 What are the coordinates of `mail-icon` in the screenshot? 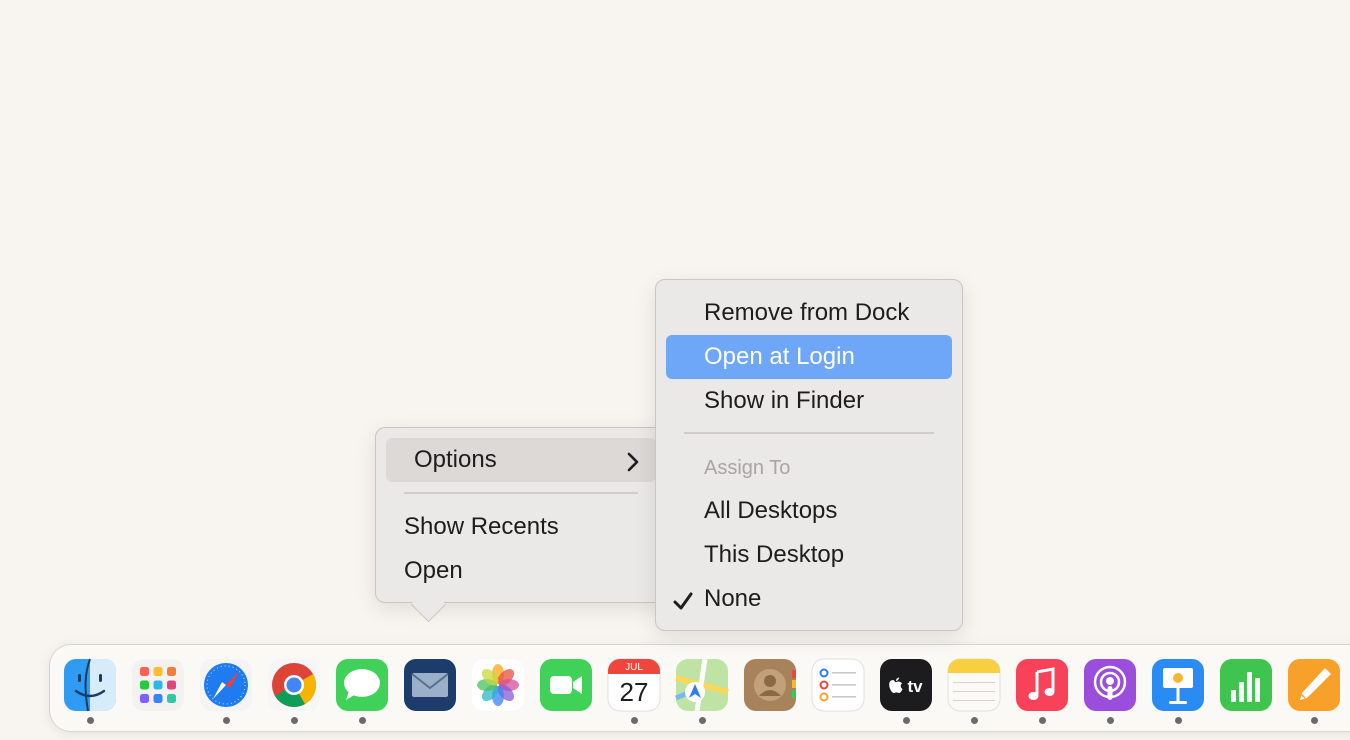 It's located at (430, 685).